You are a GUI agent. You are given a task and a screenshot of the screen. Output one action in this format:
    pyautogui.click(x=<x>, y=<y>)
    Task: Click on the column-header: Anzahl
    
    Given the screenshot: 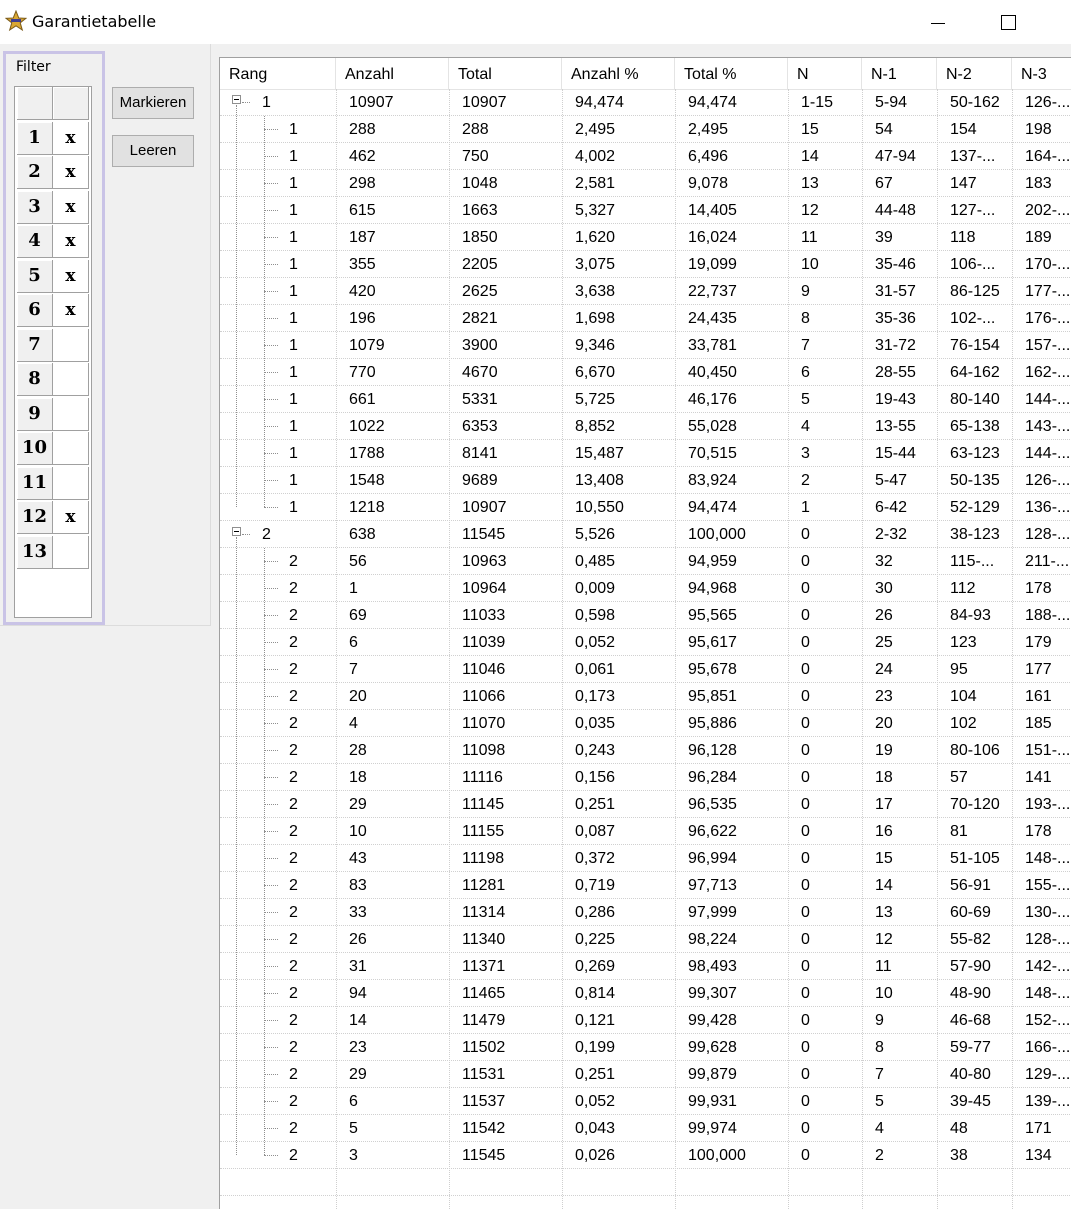 What is the action you would take?
    pyautogui.click(x=392, y=73)
    